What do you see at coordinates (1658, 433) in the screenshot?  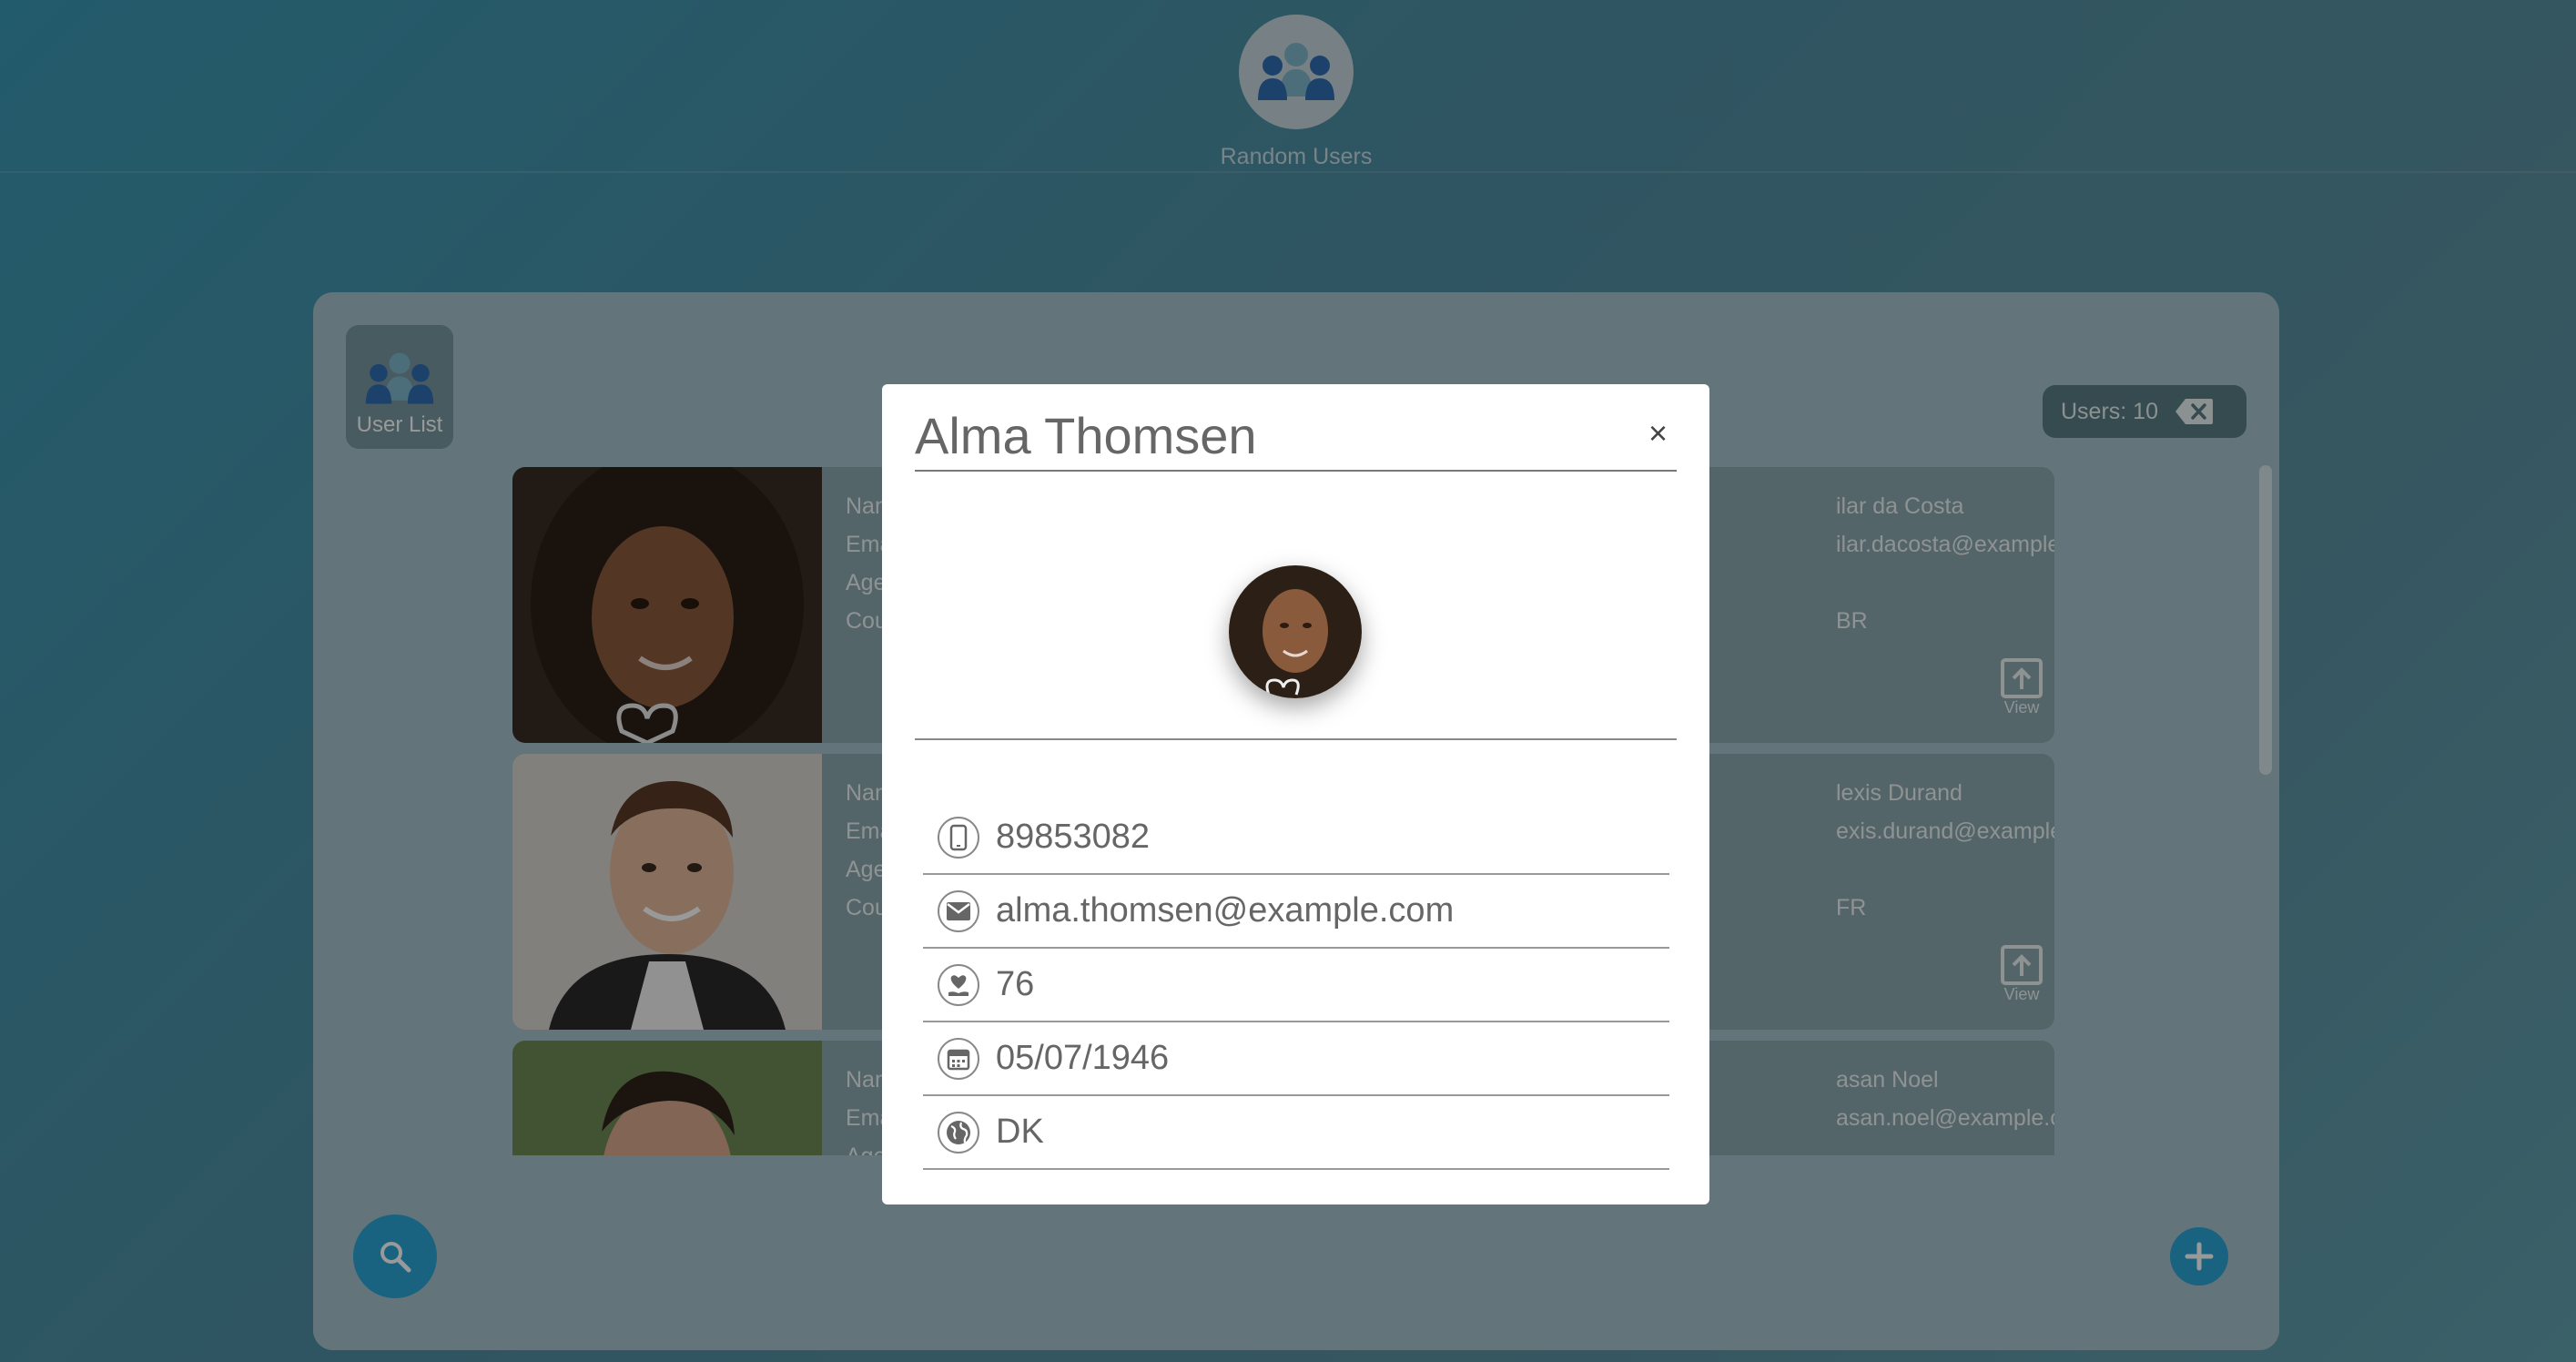 I see `close-button: ×` at bounding box center [1658, 433].